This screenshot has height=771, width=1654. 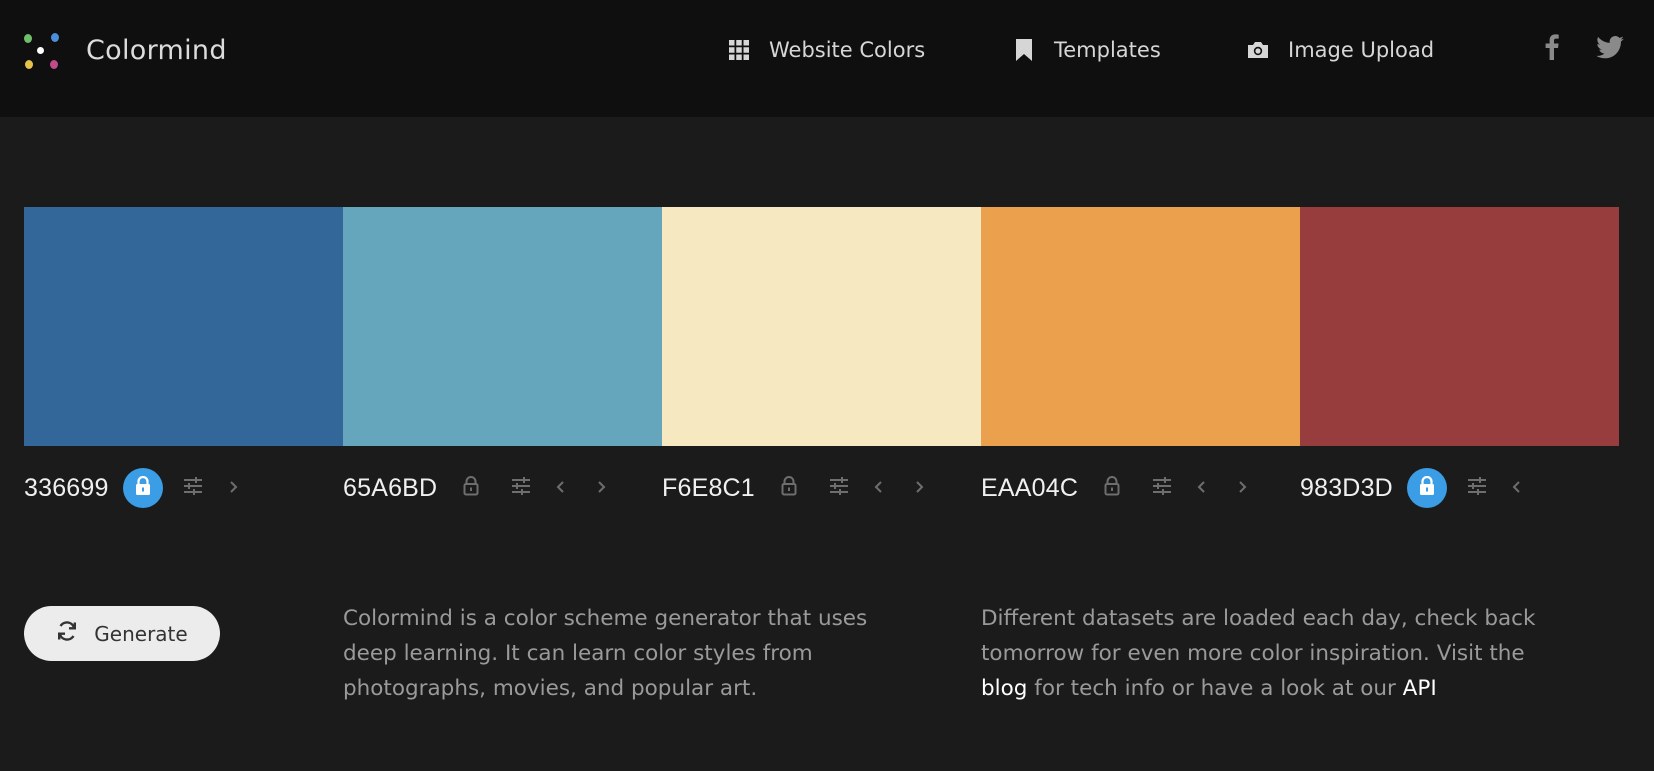 What do you see at coordinates (1361, 50) in the screenshot?
I see `nav-label: Image Upload` at bounding box center [1361, 50].